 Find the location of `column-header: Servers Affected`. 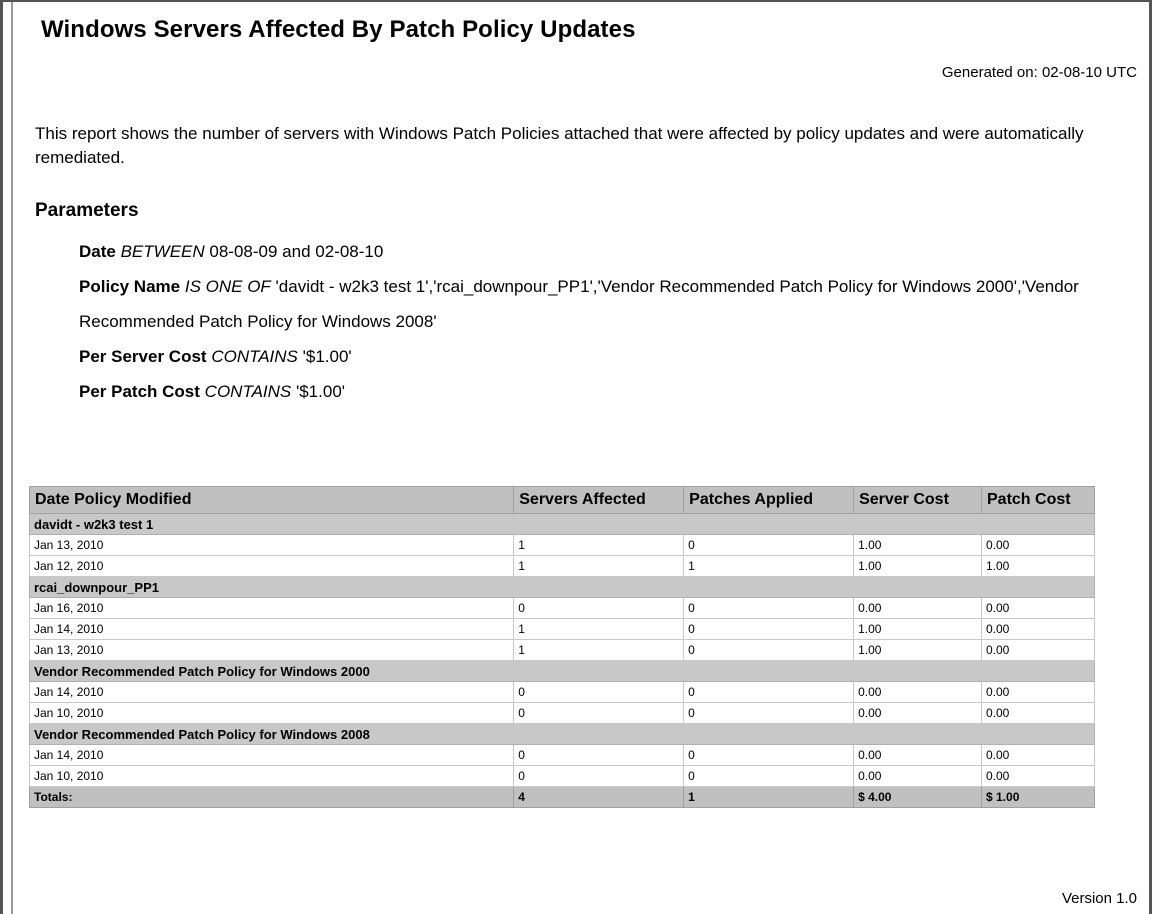

column-header: Servers Affected is located at coordinates (599, 500).